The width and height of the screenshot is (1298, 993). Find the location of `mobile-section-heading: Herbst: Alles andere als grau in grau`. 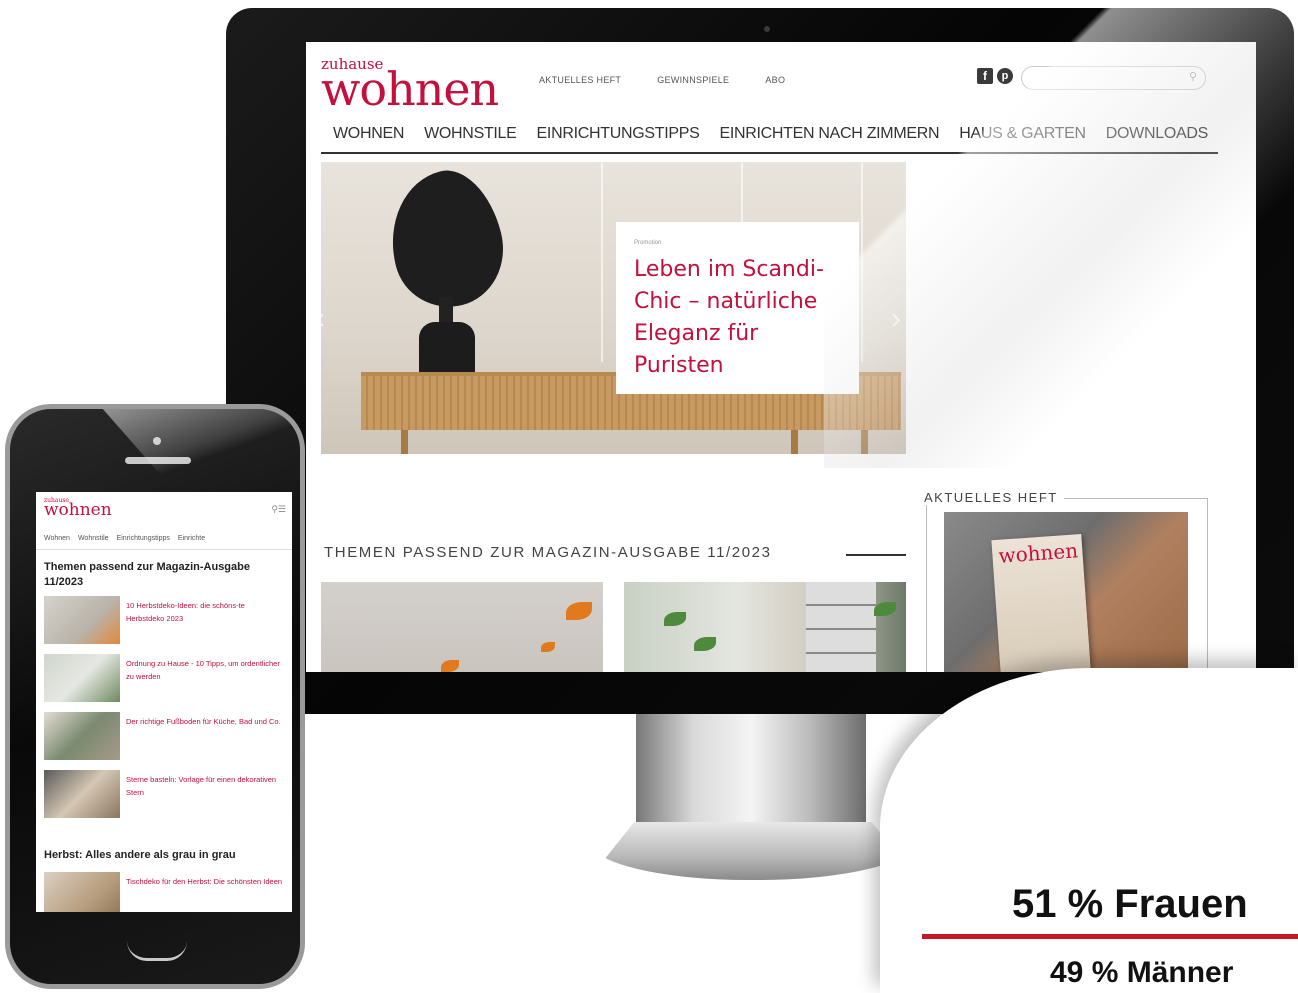

mobile-section-heading: Herbst: Alles andere als grau in grau is located at coordinates (140, 855).